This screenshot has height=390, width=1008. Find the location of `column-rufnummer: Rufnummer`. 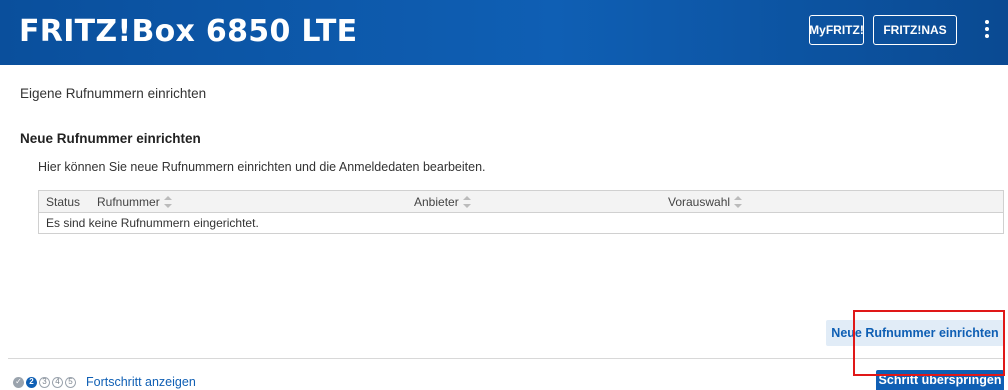

column-rufnummer: Rufnummer is located at coordinates (134, 202).